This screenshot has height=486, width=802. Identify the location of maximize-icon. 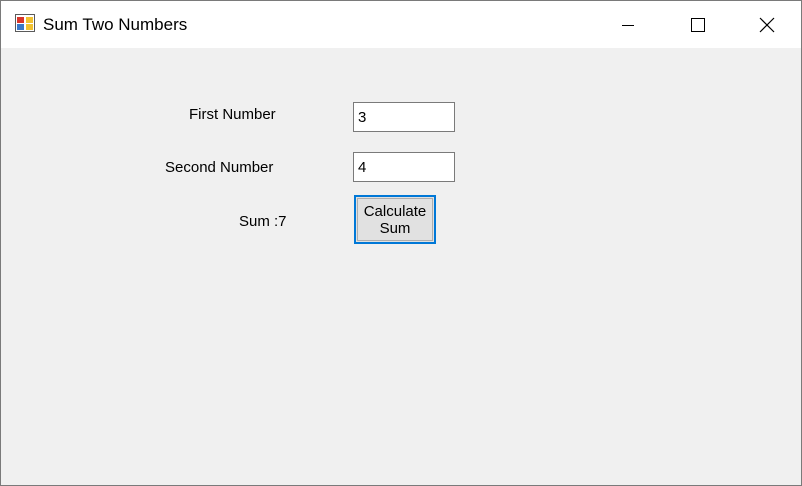
(698, 25).